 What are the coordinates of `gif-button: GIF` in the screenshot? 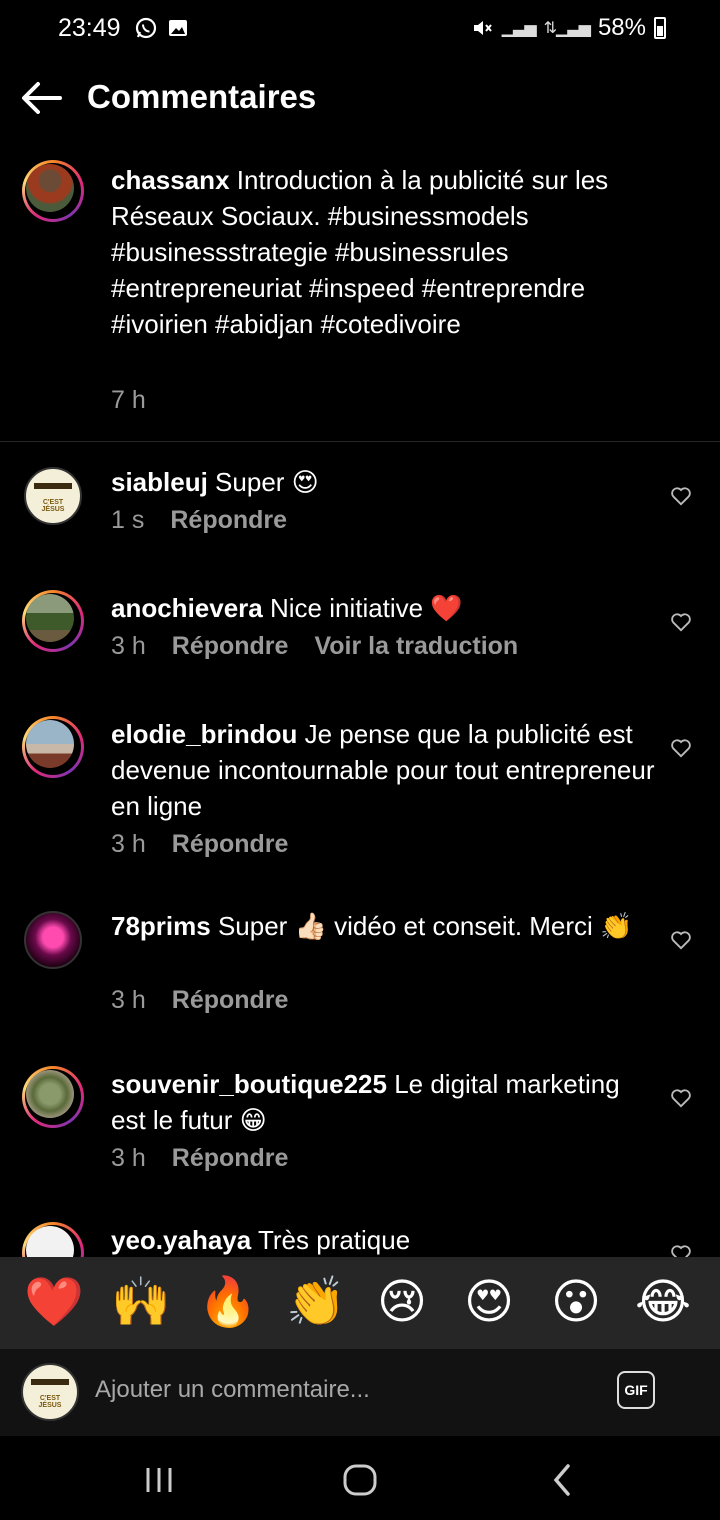 It's located at (636, 1390).